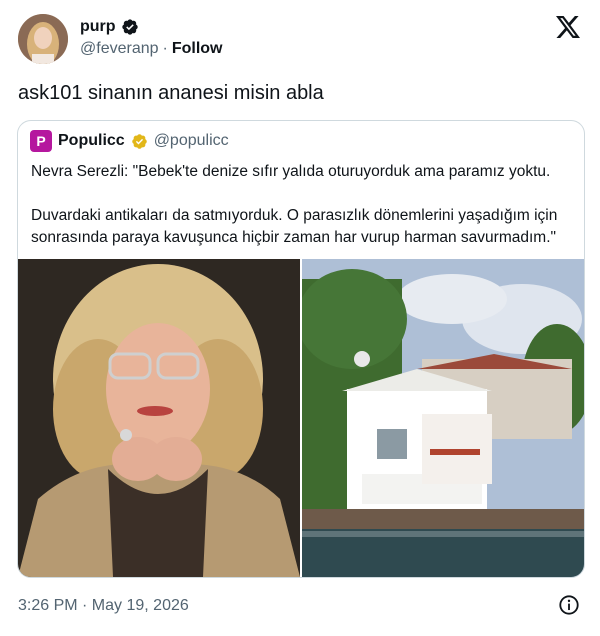 This screenshot has height=636, width=600. What do you see at coordinates (569, 605) in the screenshot?
I see `info-icon` at bounding box center [569, 605].